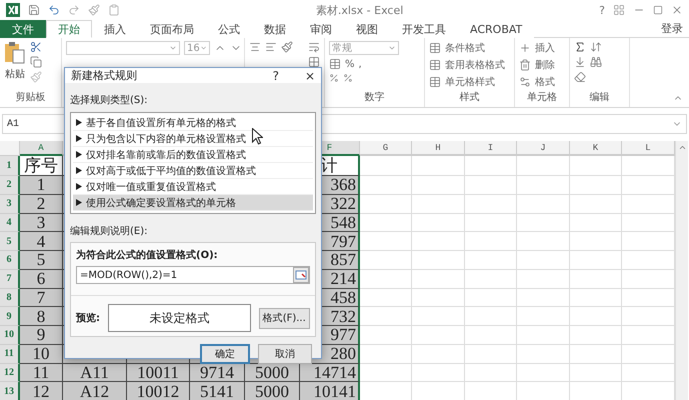 This screenshot has height=400, width=689. What do you see at coordinates (596, 62) in the screenshot?
I see `find-icon` at bounding box center [596, 62].